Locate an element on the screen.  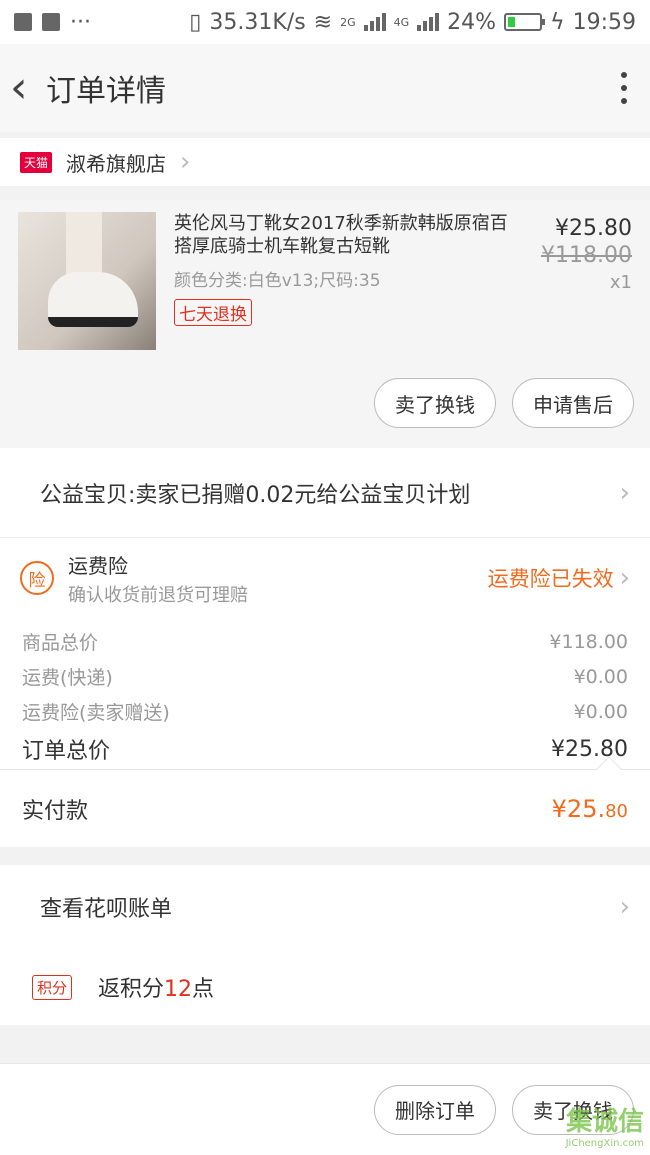
goods-total-label: 商品总价 is located at coordinates (60, 643).